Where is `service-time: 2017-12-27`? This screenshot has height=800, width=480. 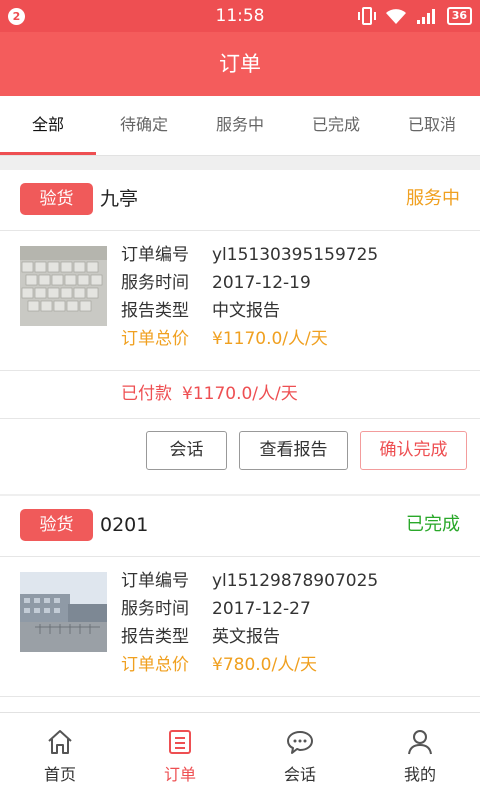
service-time: 2017-12-27 is located at coordinates (261, 609).